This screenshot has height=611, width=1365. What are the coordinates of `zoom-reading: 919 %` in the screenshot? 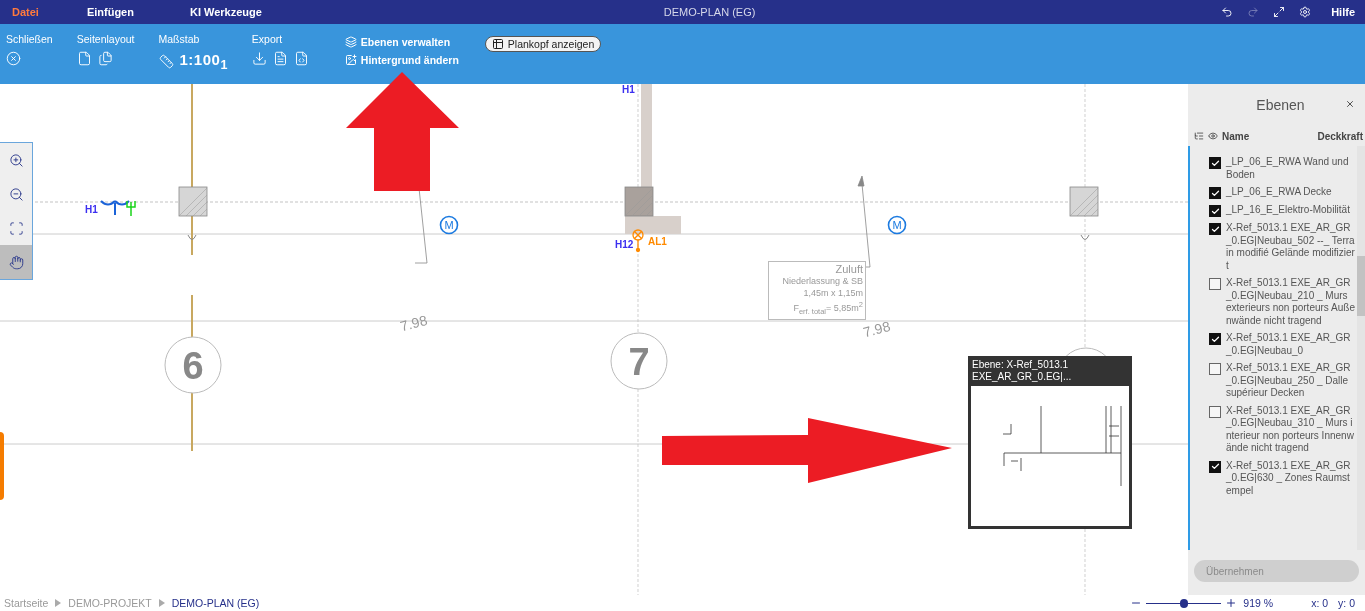 It's located at (1258, 603).